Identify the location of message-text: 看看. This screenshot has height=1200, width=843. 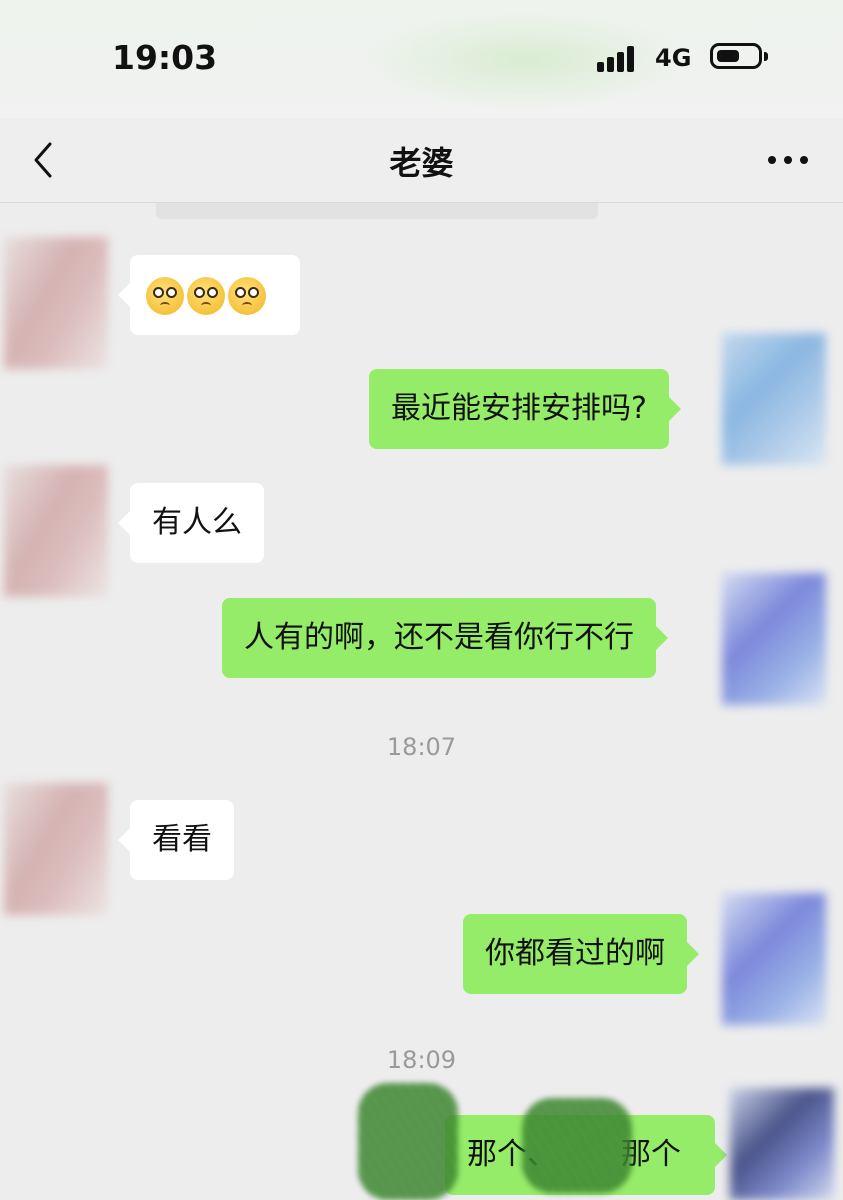
(182, 839).